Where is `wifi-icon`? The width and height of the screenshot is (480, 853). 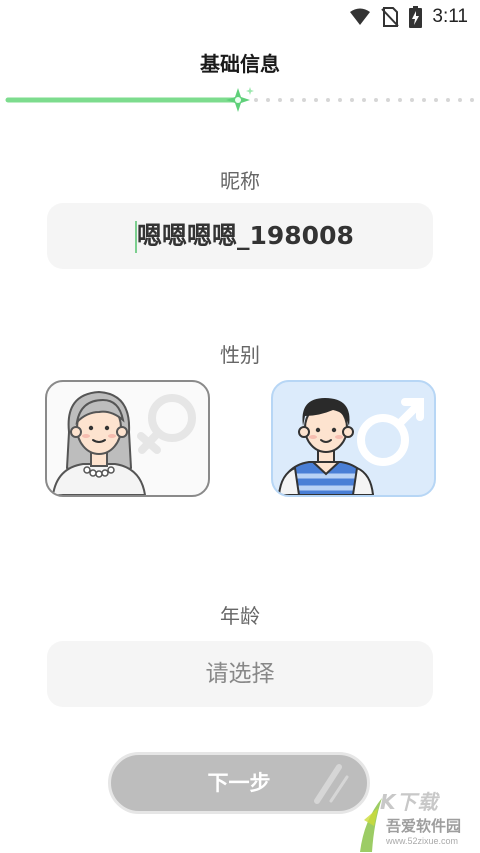
wifi-icon is located at coordinates (360, 16).